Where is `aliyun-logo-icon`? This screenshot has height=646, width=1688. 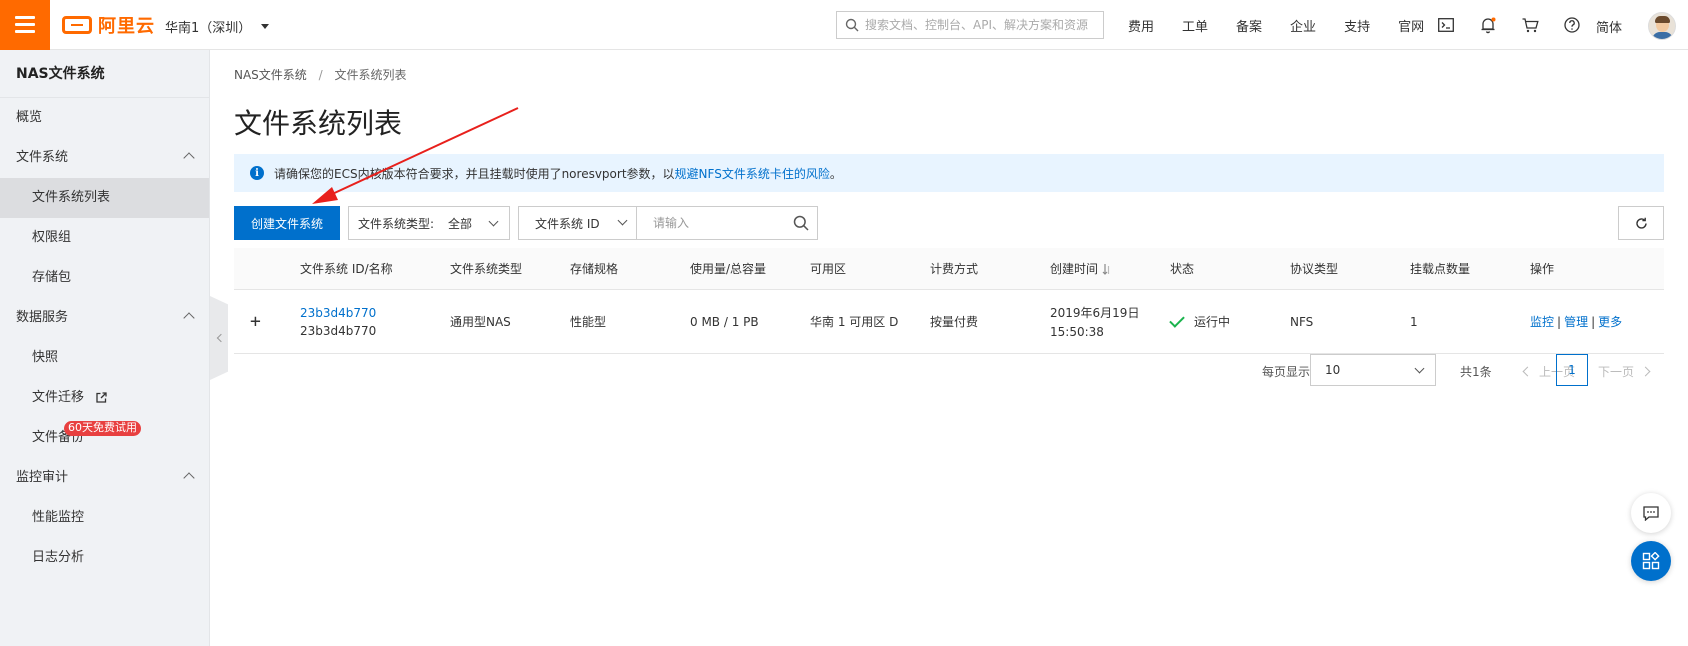
aliyun-logo-icon is located at coordinates (77, 25).